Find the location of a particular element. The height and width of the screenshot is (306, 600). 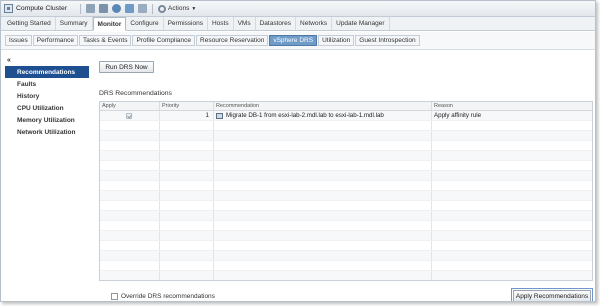

override-drs-label: Override DRS recommendations is located at coordinates (168, 296).